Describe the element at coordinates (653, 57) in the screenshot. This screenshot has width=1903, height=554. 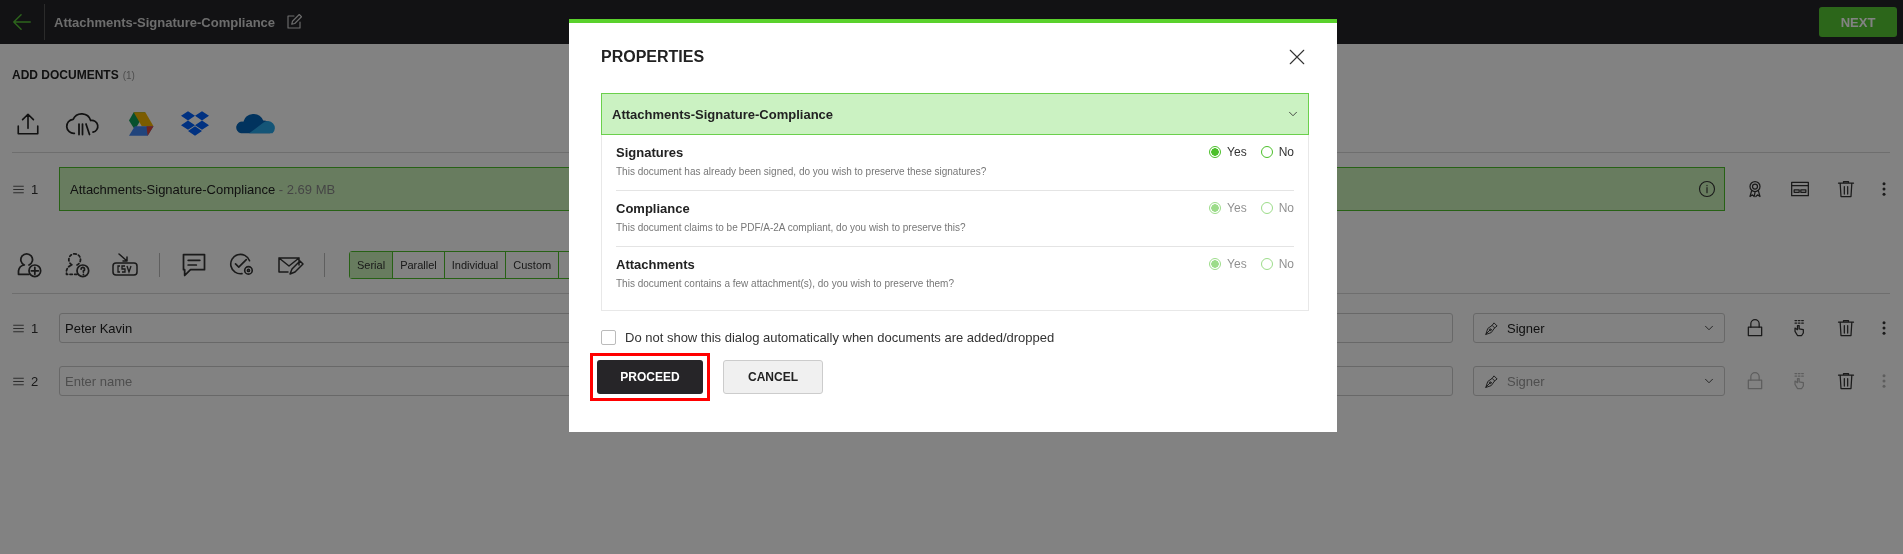
I see `dialog-title: PROPERTIES` at that location.